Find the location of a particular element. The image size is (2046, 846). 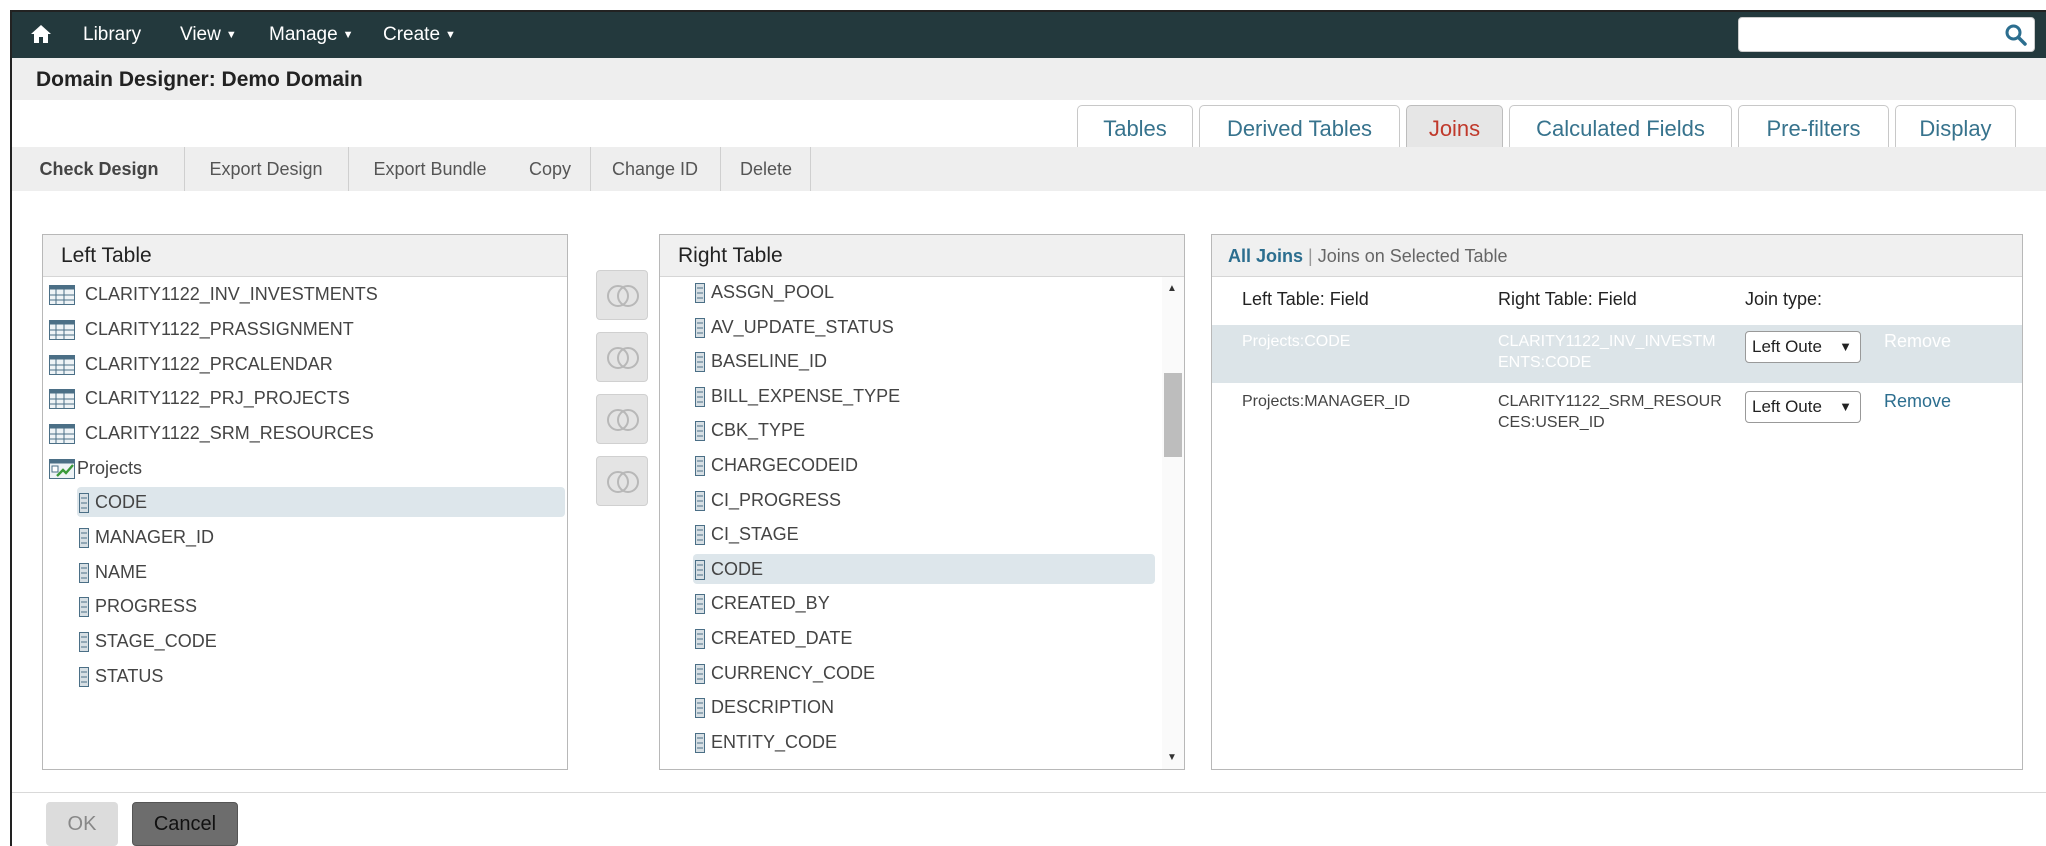

right-field-item: CREATED_DATE is located at coordinates (772, 638).